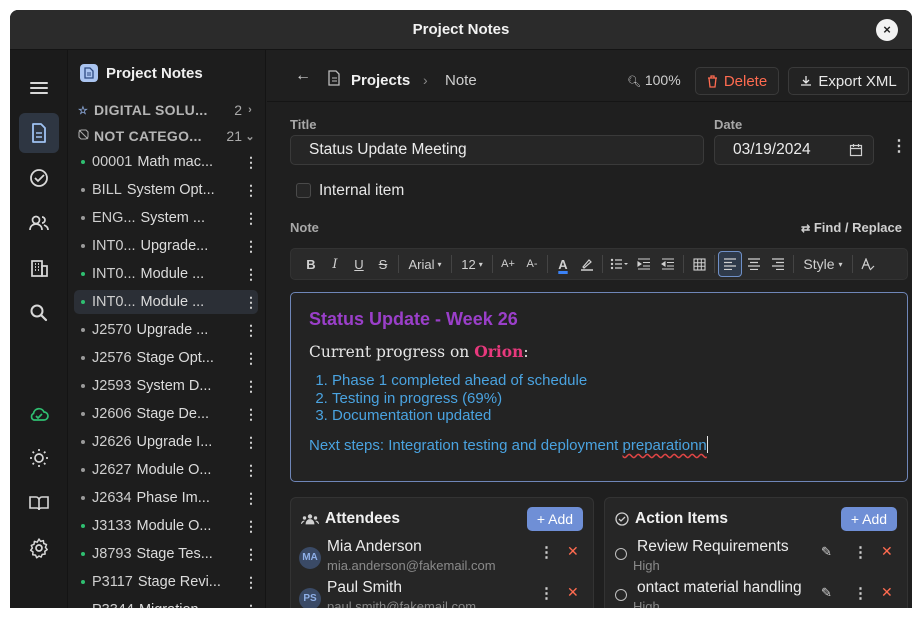 The height and width of the screenshot is (620, 922). Describe the element at coordinates (166, 498) in the screenshot. I see `list-item: J2634 Phase Im... ⋮` at that location.